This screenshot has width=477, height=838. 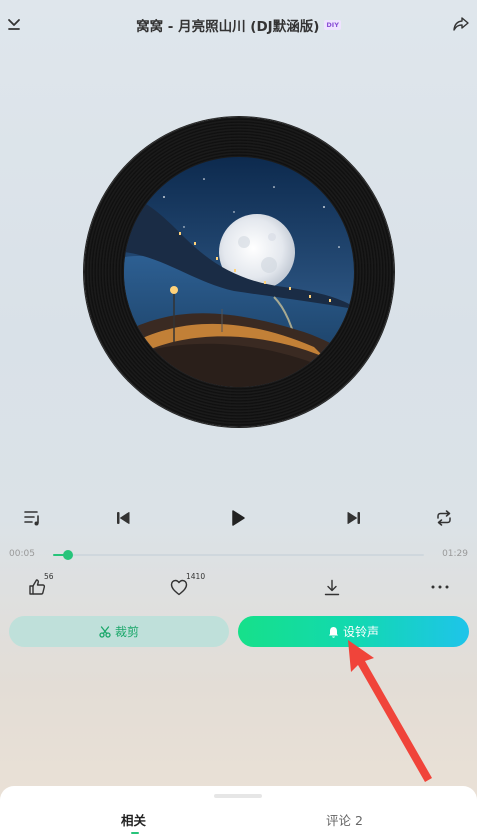 I want to click on top-bar: 窝窝 - 月亮照山川 (DJ默涵版) DIY, so click(x=238, y=25).